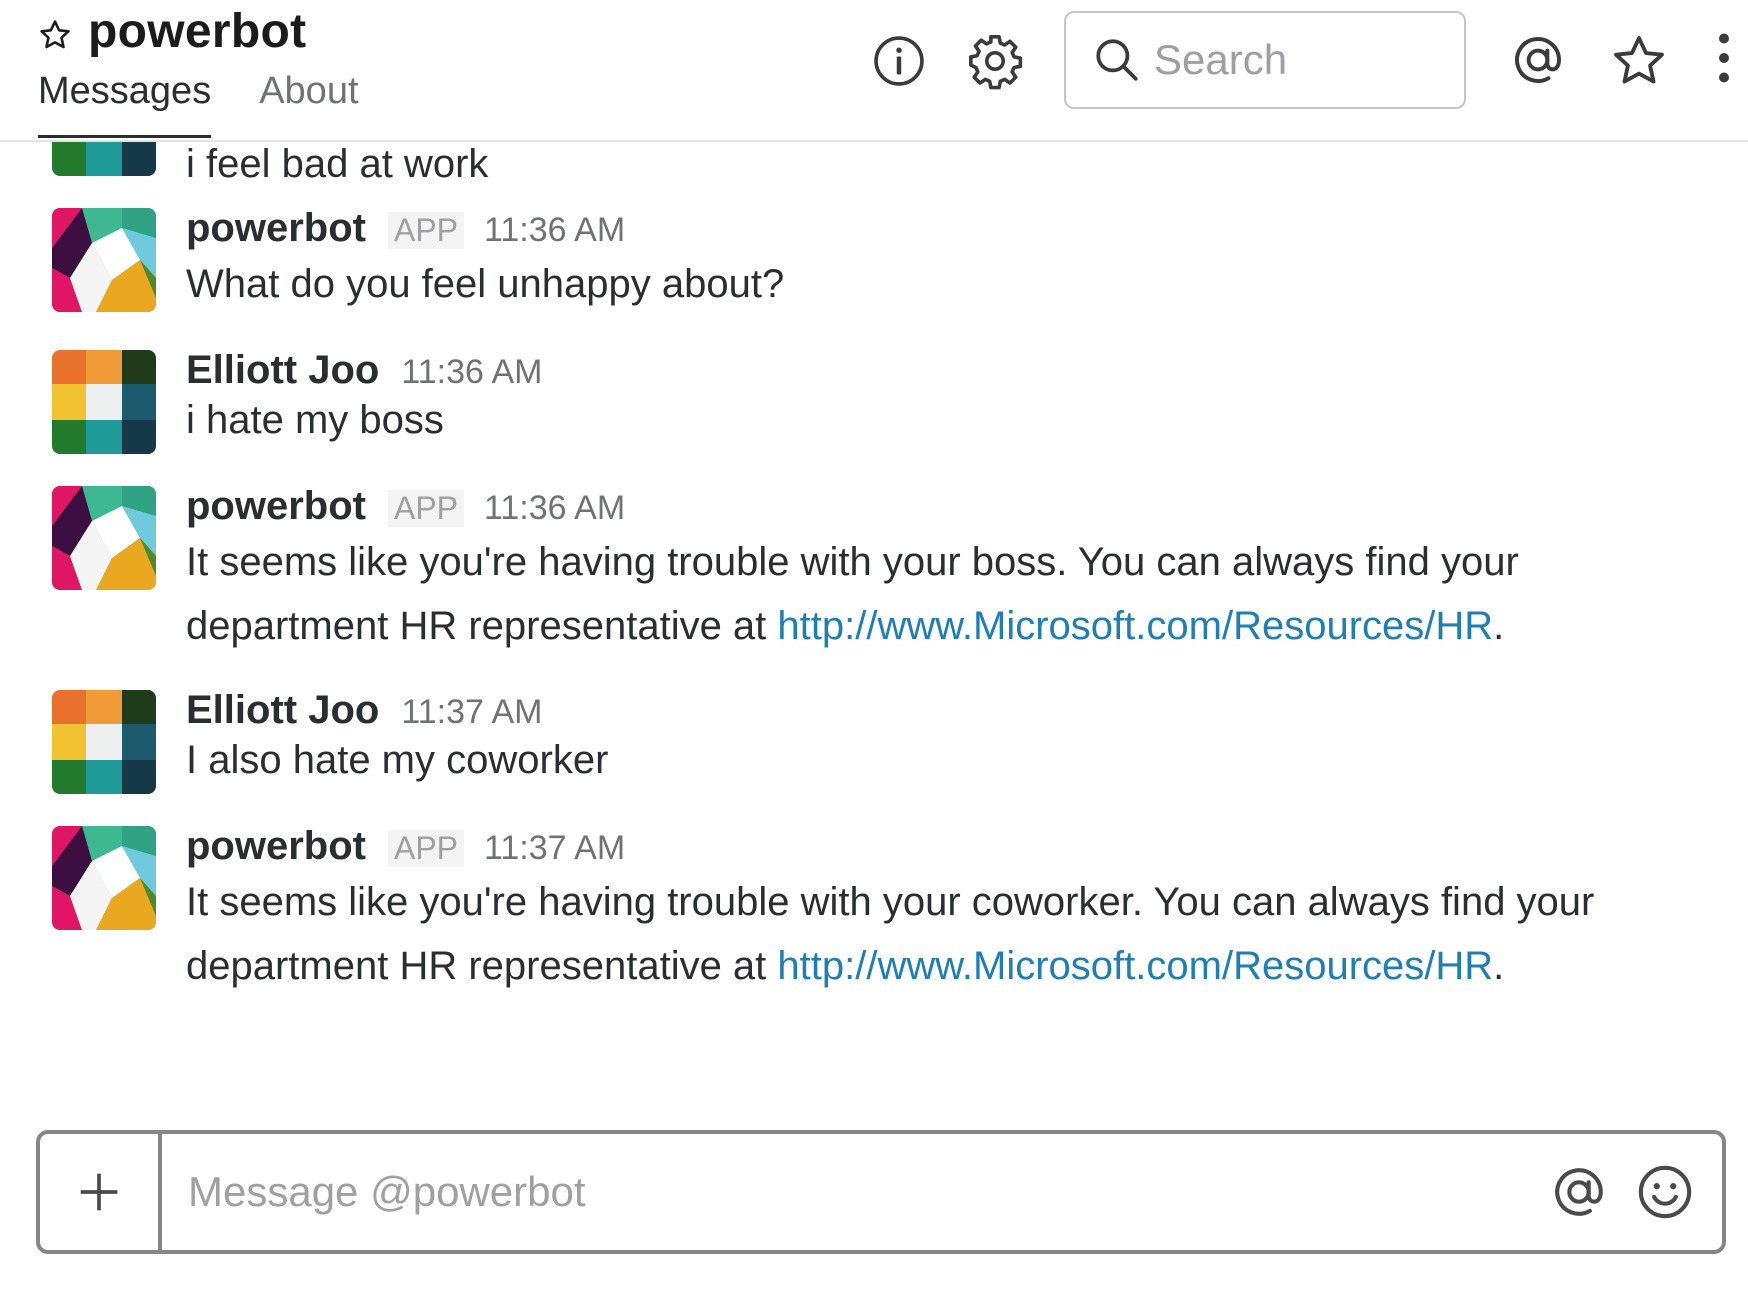 This screenshot has height=1304, width=1748. Describe the element at coordinates (906, 371) in the screenshot. I see `message-header: Elliott Joo 11:36 AM` at that location.